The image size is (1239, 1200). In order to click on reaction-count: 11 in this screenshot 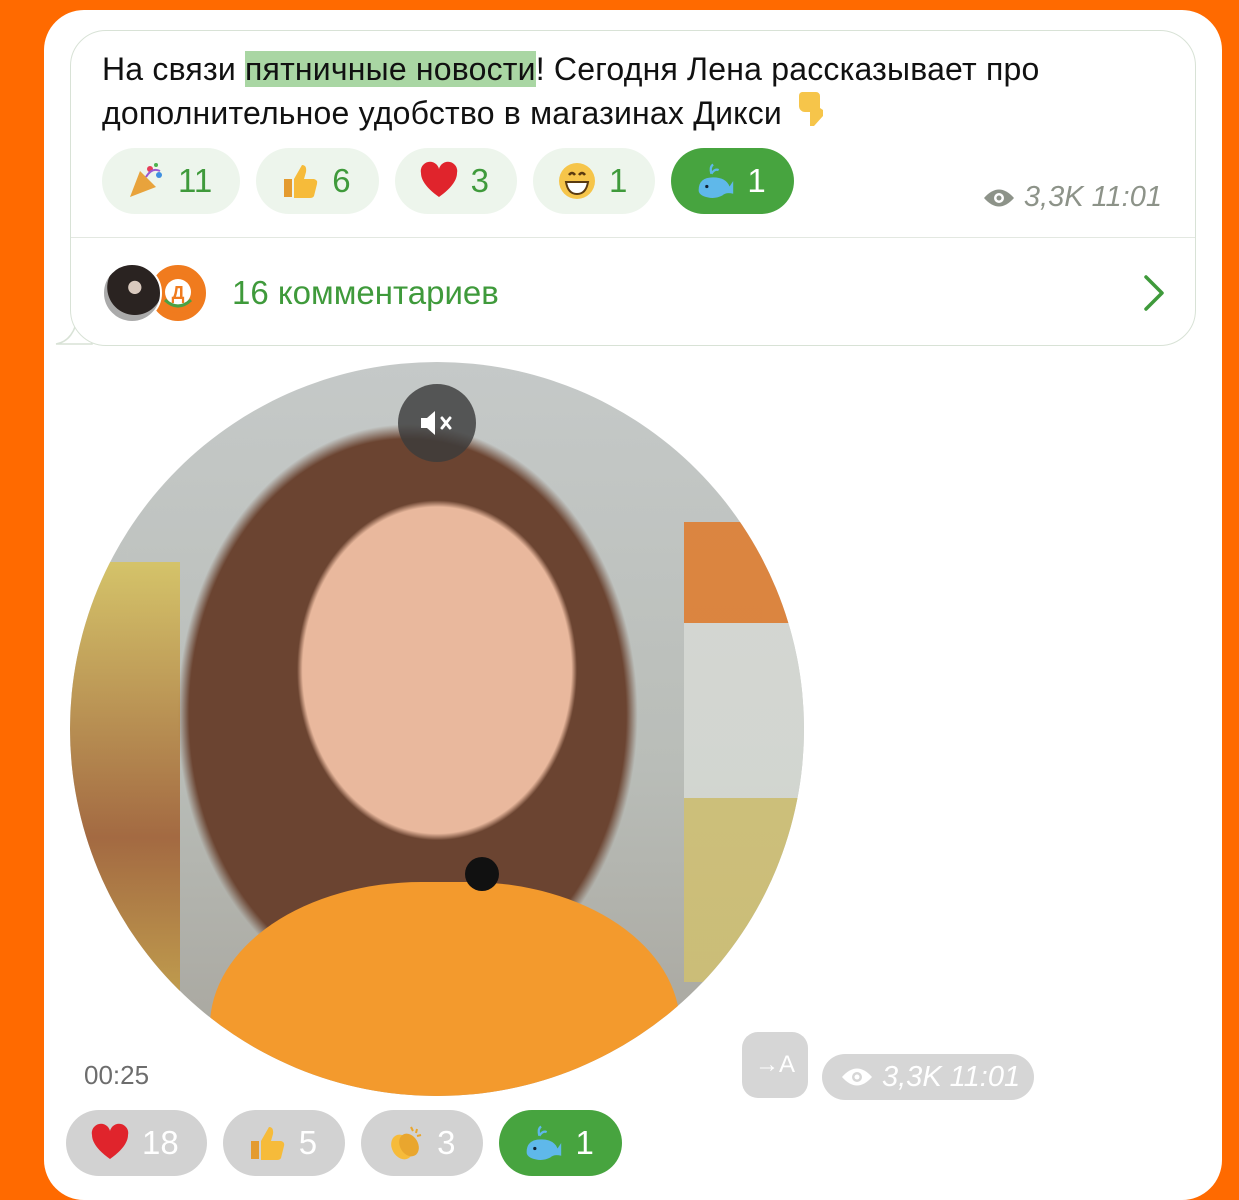, I will do `click(195, 180)`.